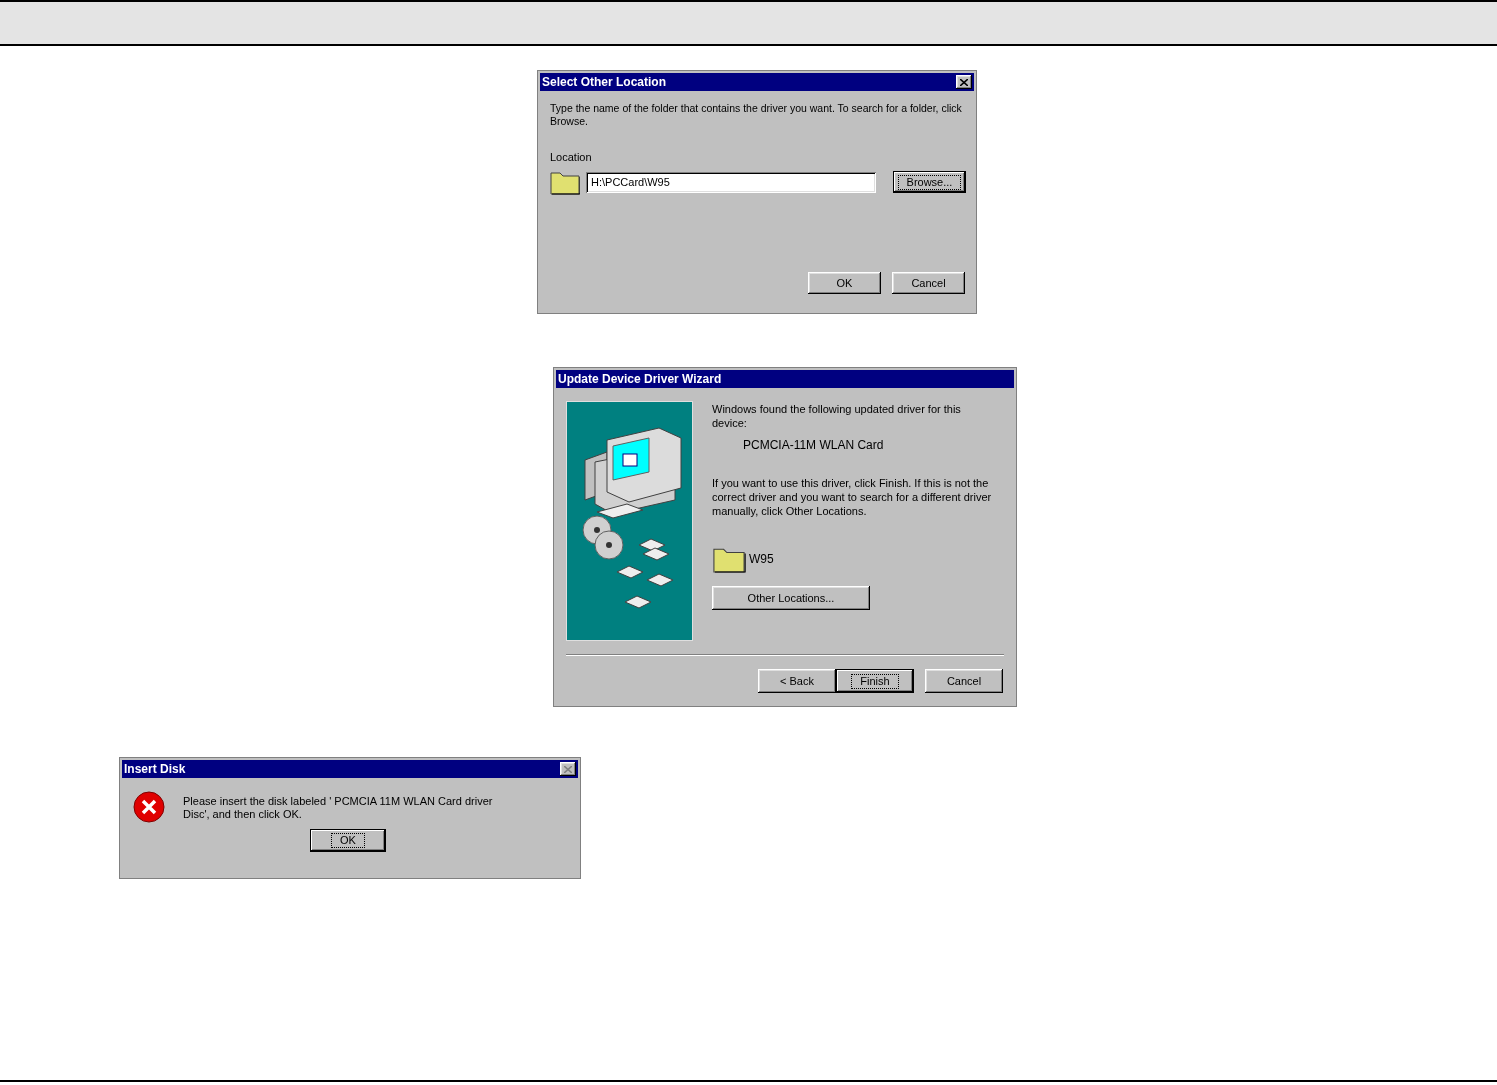  I want to click on location-field: H:\PCCard\W95, so click(731, 182).